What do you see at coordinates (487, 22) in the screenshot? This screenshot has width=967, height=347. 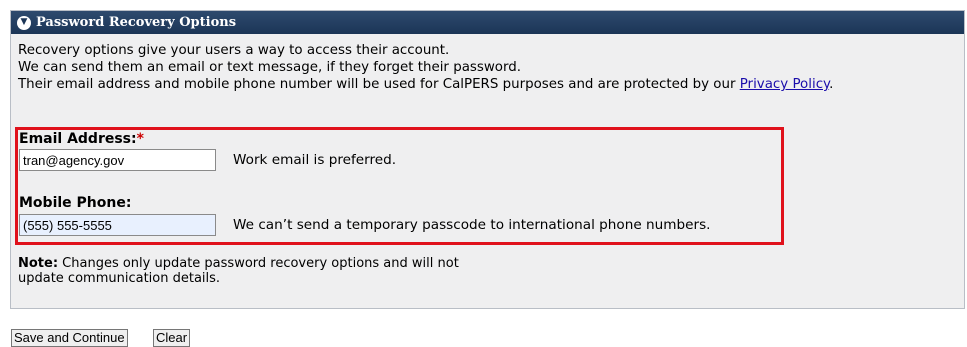 I see `panel-header: ▼ Password Recovery Options` at bounding box center [487, 22].